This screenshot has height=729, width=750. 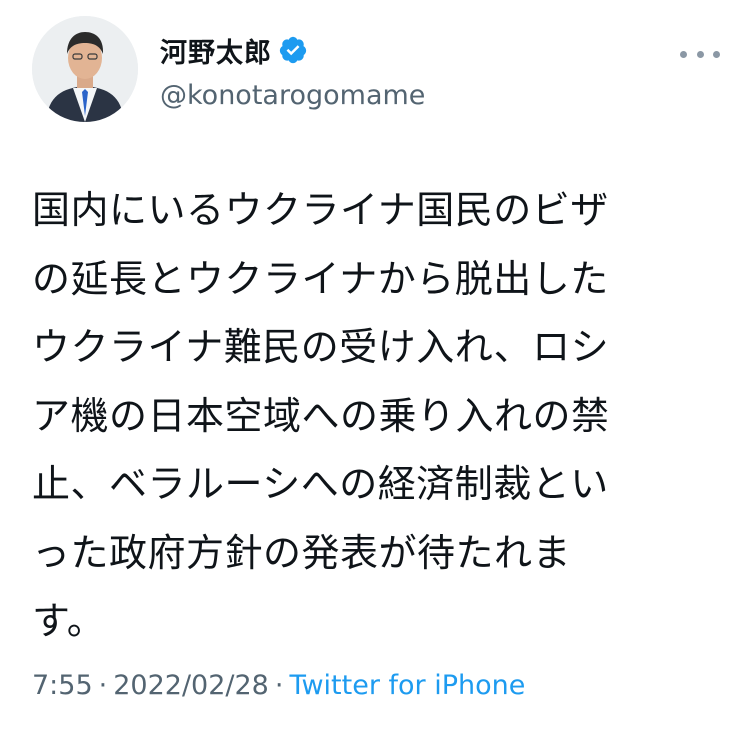 What do you see at coordinates (62, 685) in the screenshot?
I see `tweet-time: 7:55` at bounding box center [62, 685].